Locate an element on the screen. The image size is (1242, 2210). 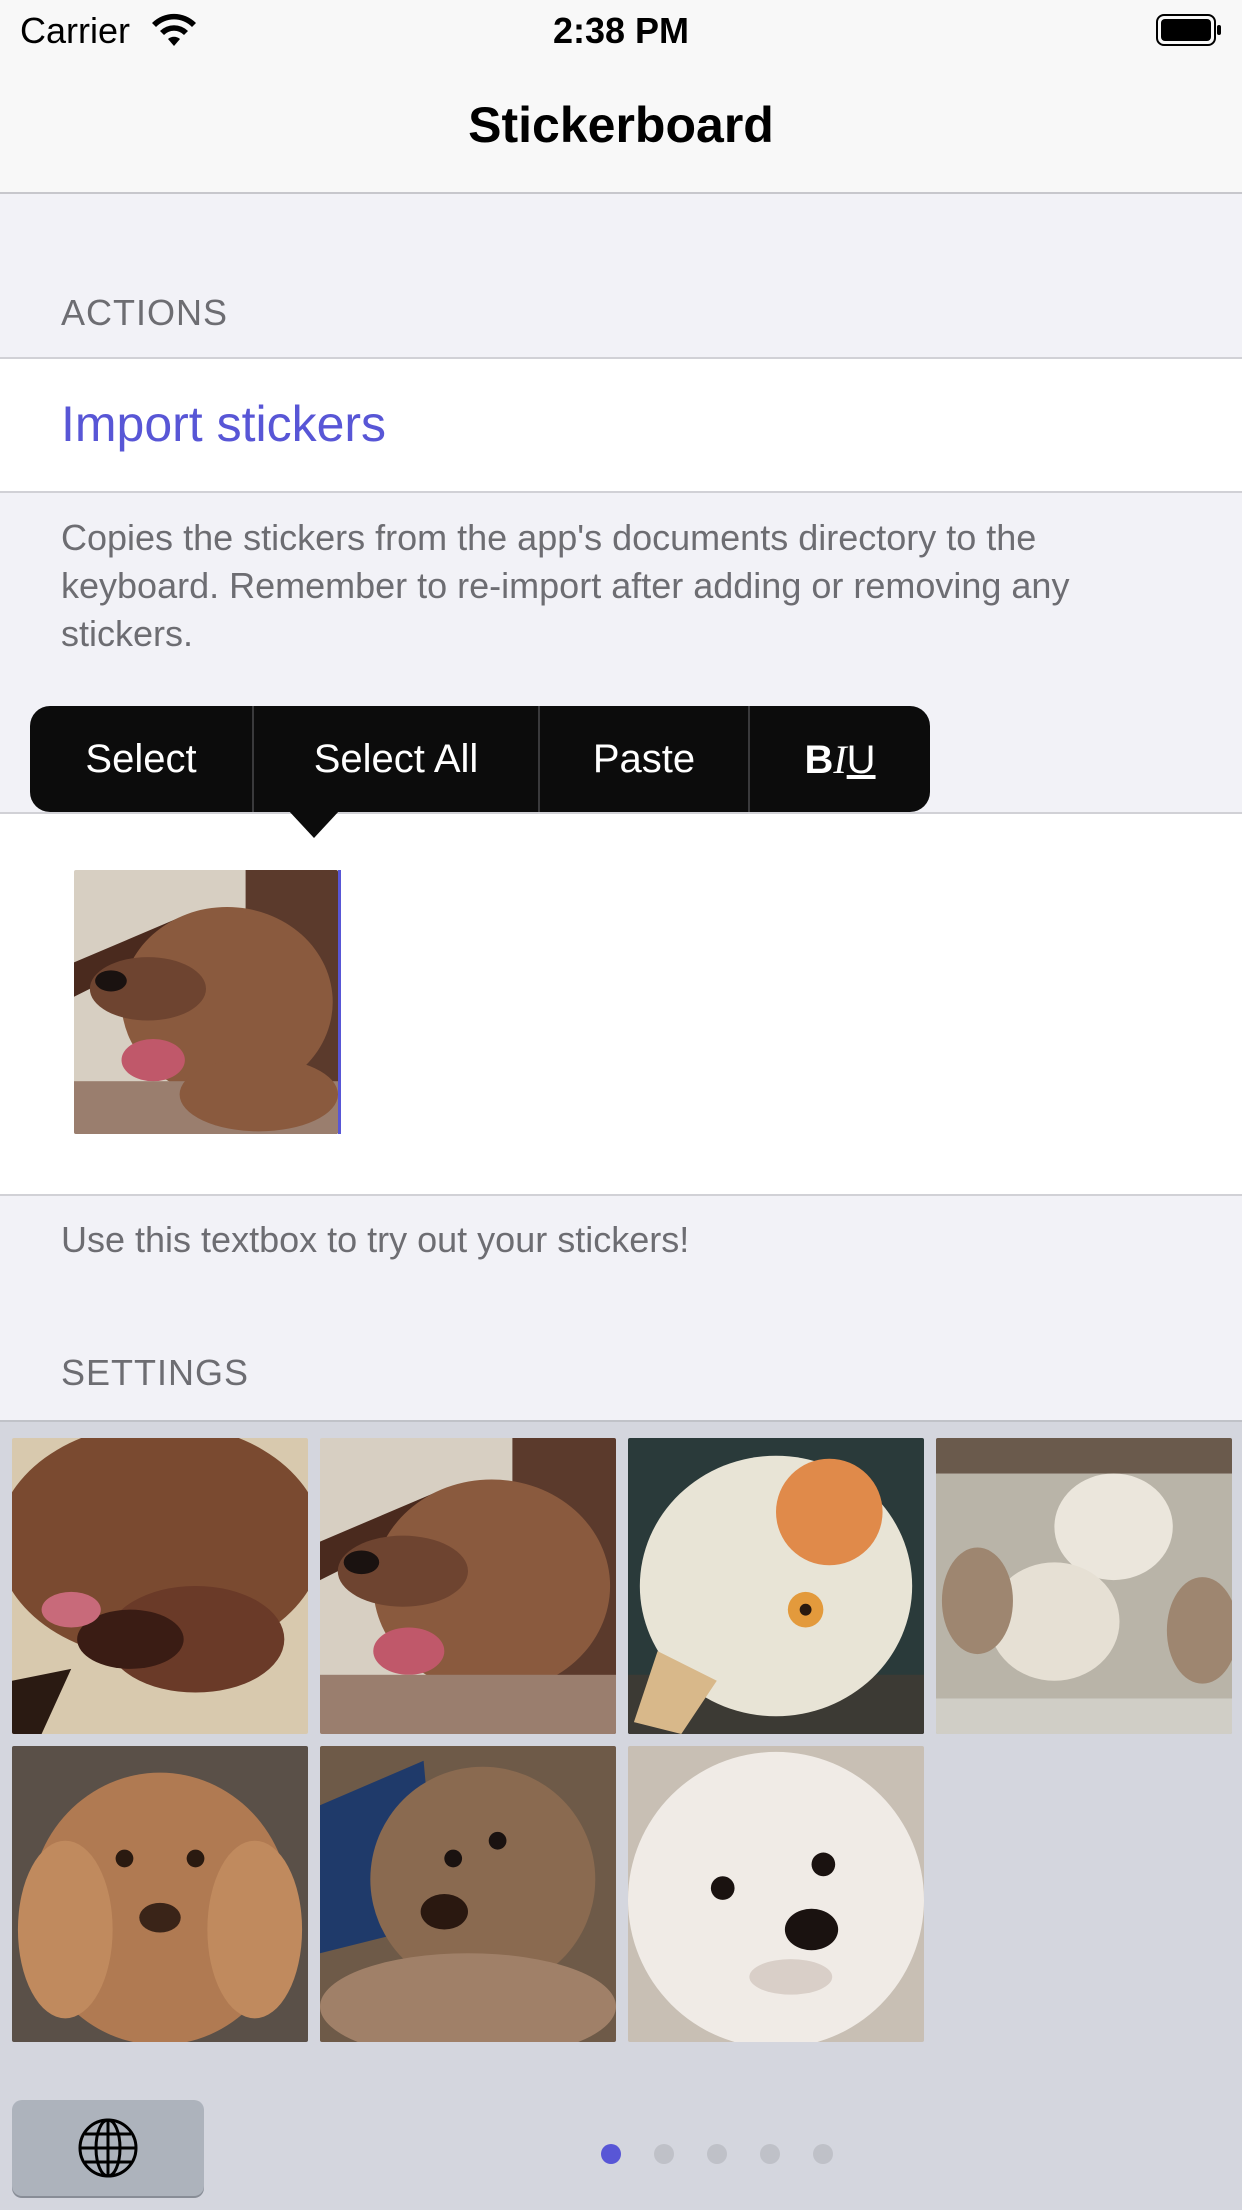
import-stickers-cell: Import stickers is located at coordinates (621, 425).